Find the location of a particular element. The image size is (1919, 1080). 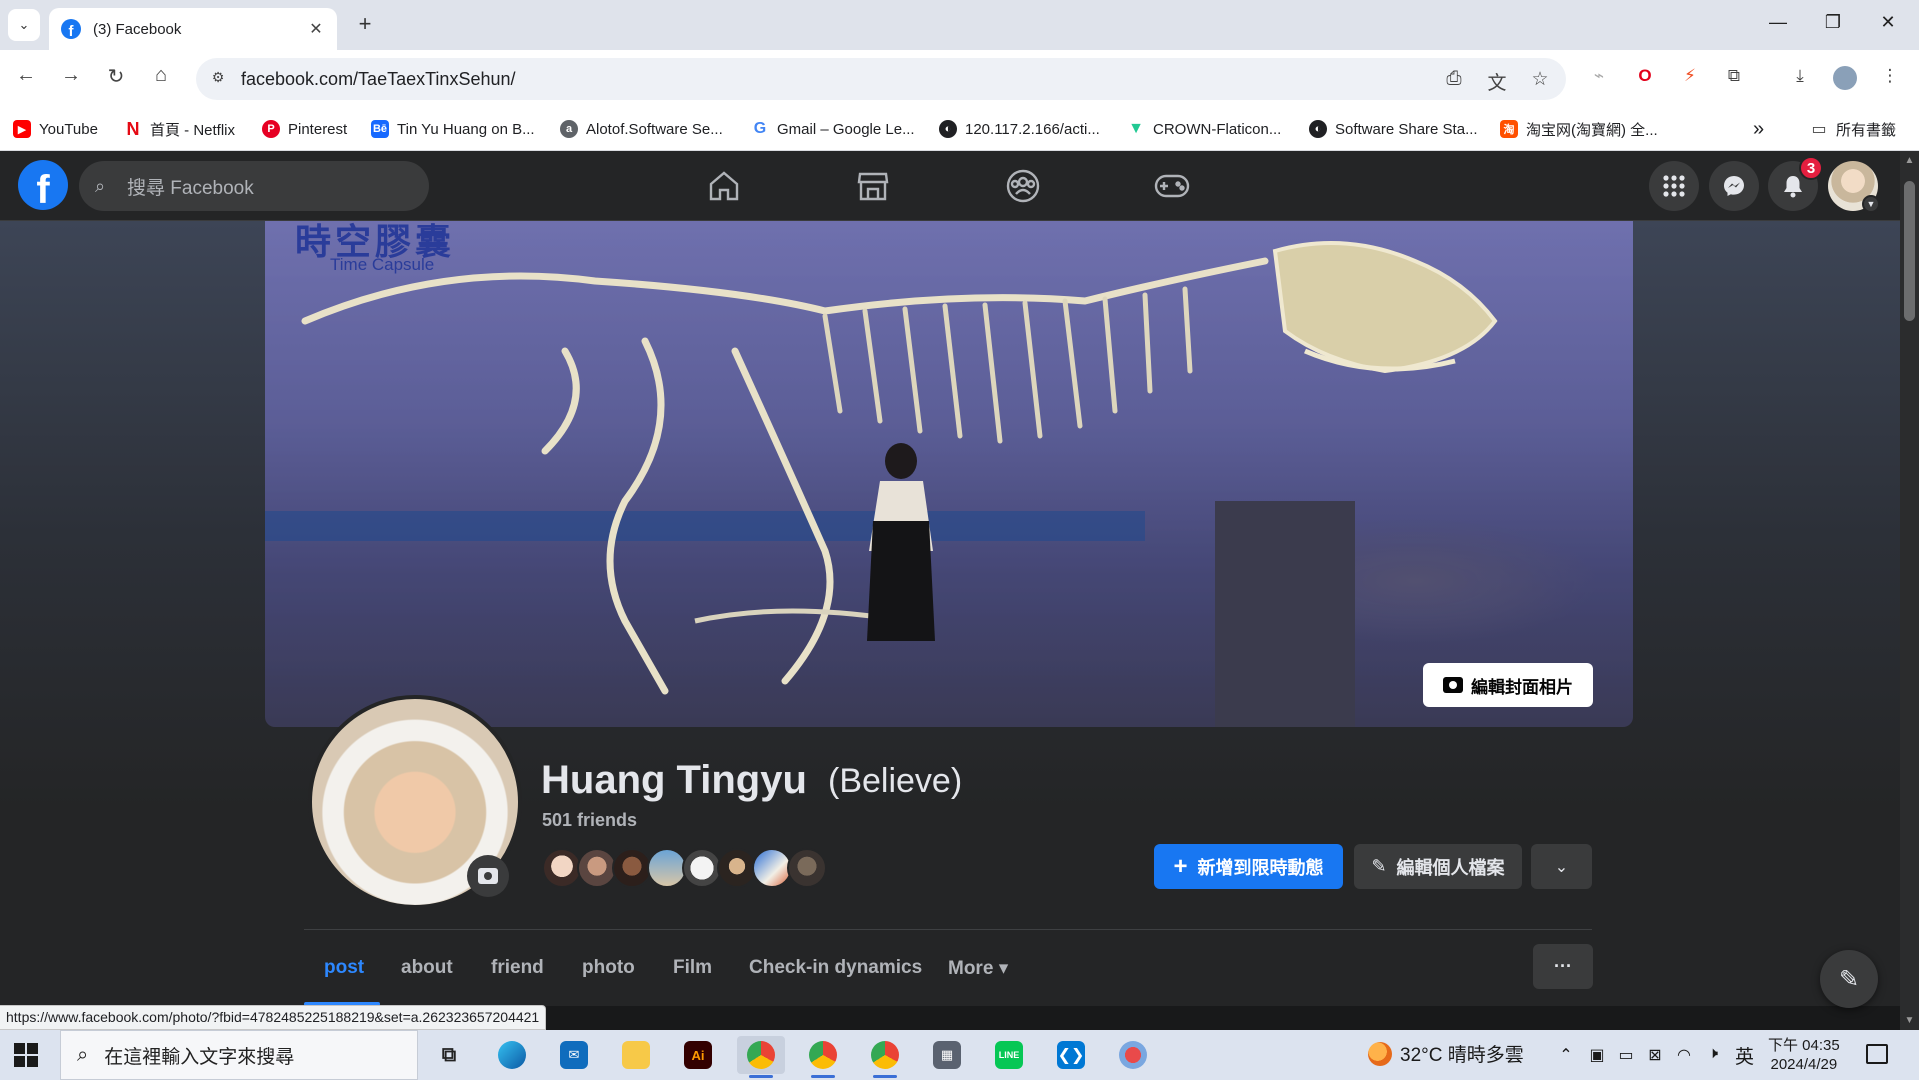

facebook-logo-icon: f is located at coordinates (43, 185).